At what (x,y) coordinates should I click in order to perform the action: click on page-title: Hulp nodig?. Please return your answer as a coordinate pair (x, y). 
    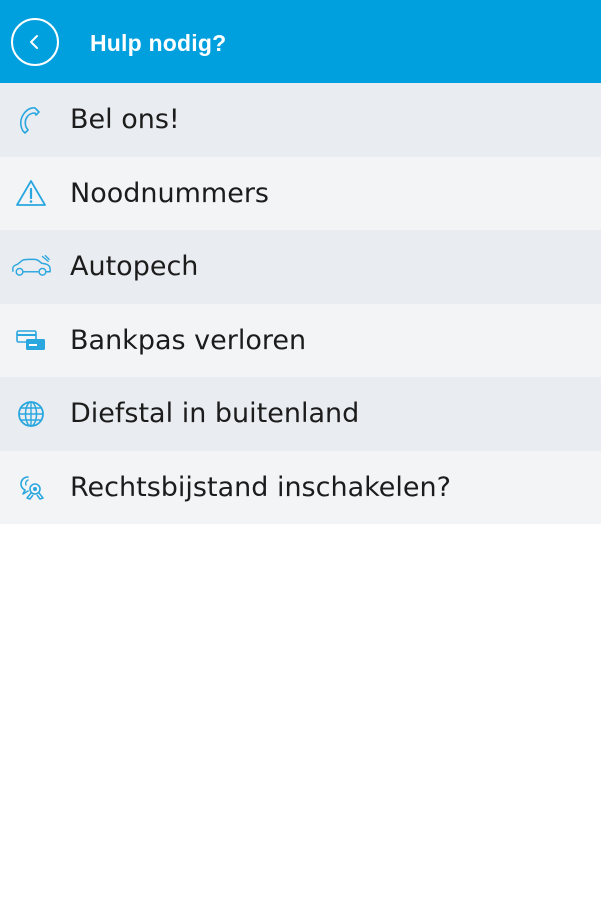
    Looking at the image, I should click on (158, 43).